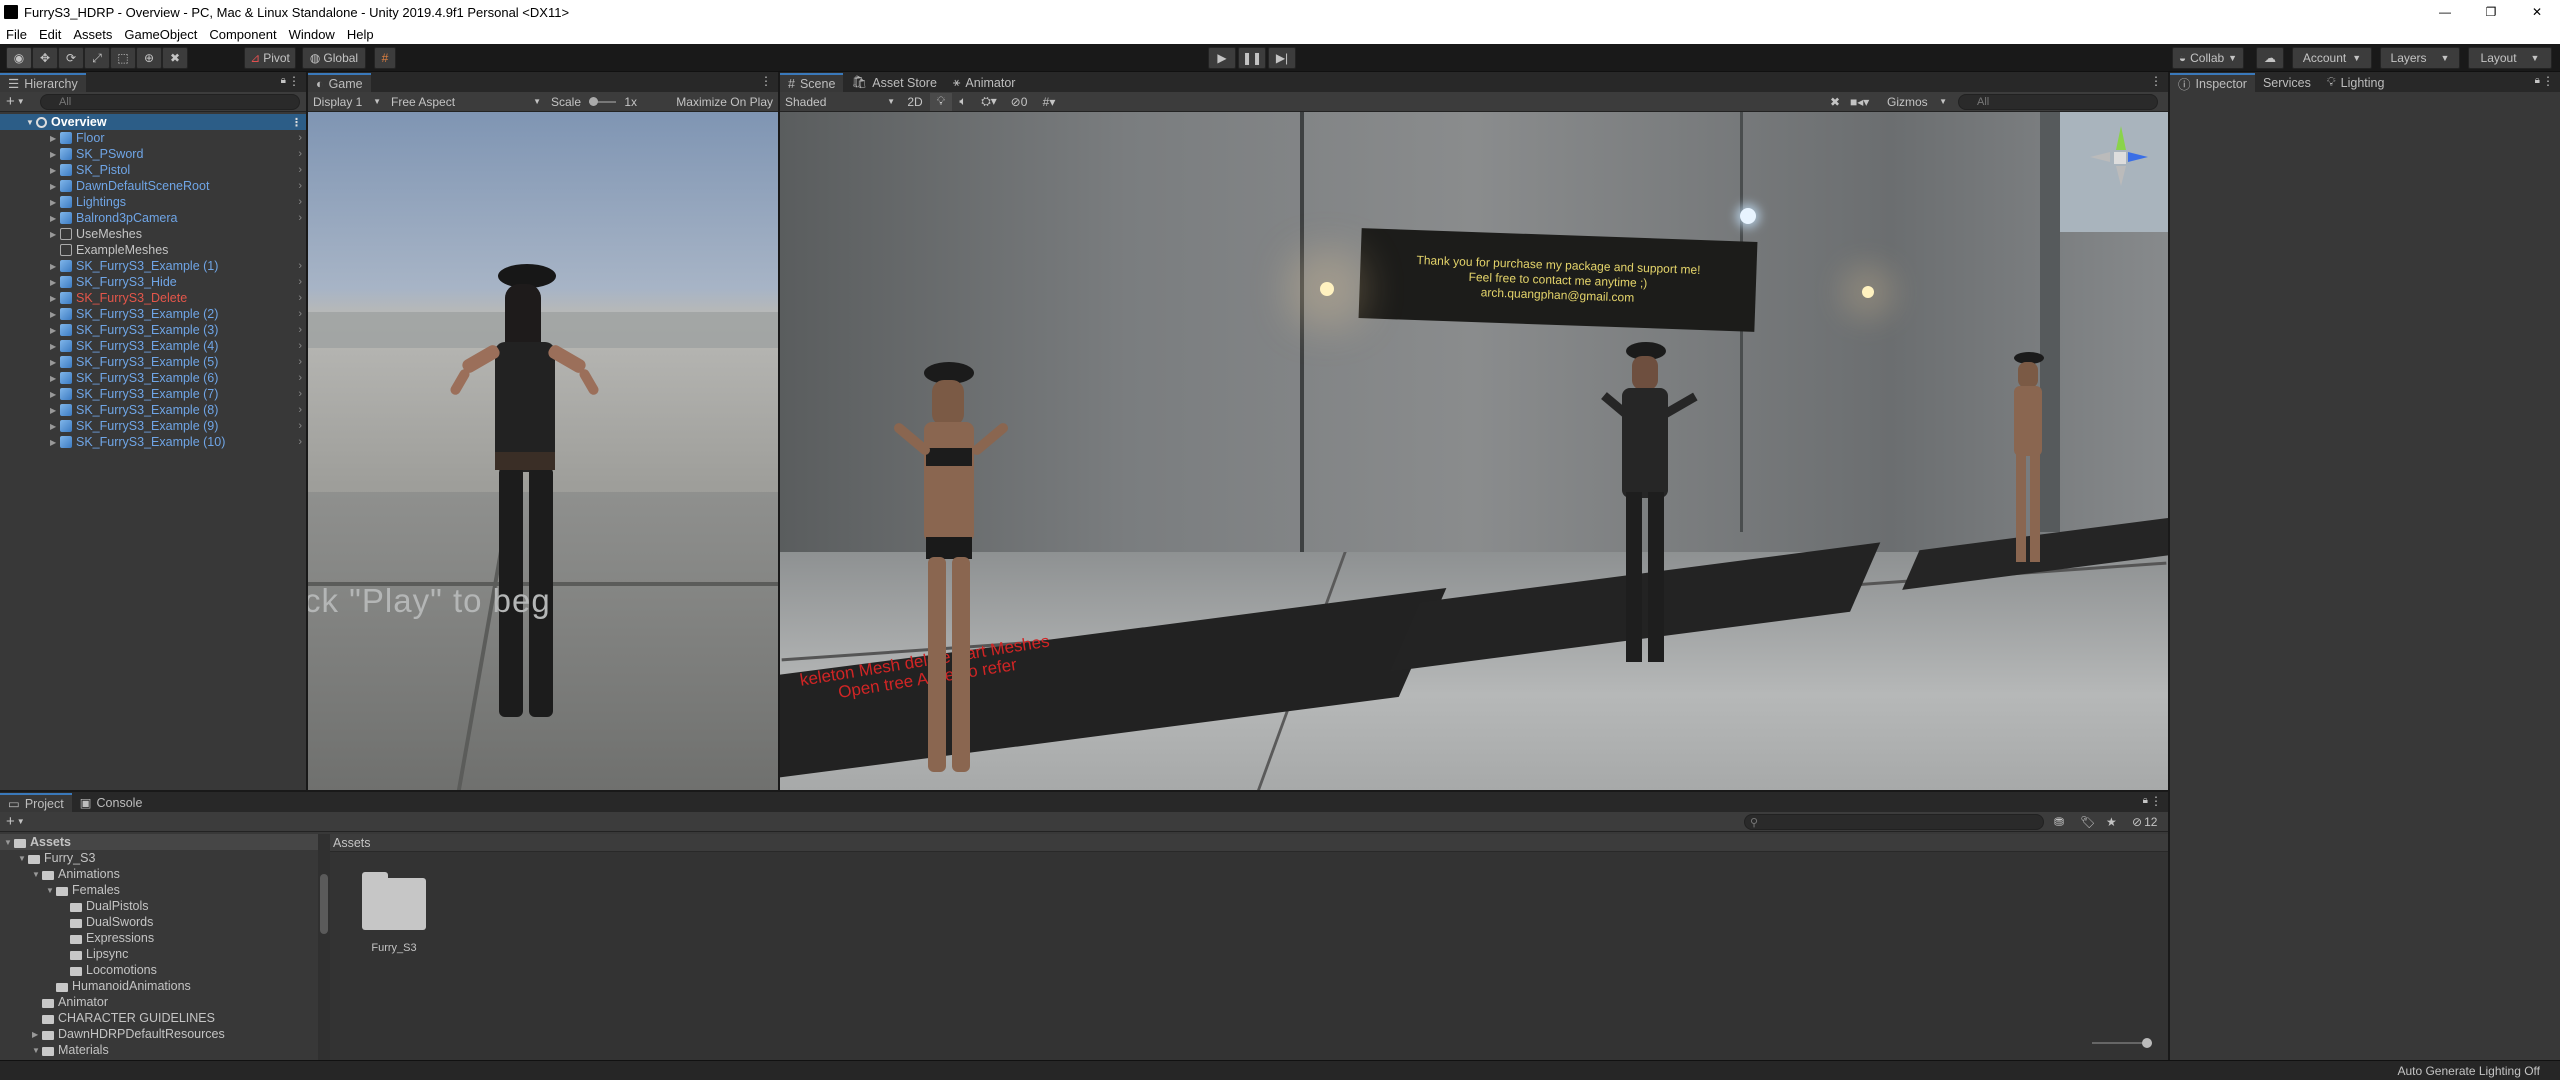  What do you see at coordinates (159, 858) in the screenshot?
I see `project-folder-item: ▼ Furry_S3` at bounding box center [159, 858].